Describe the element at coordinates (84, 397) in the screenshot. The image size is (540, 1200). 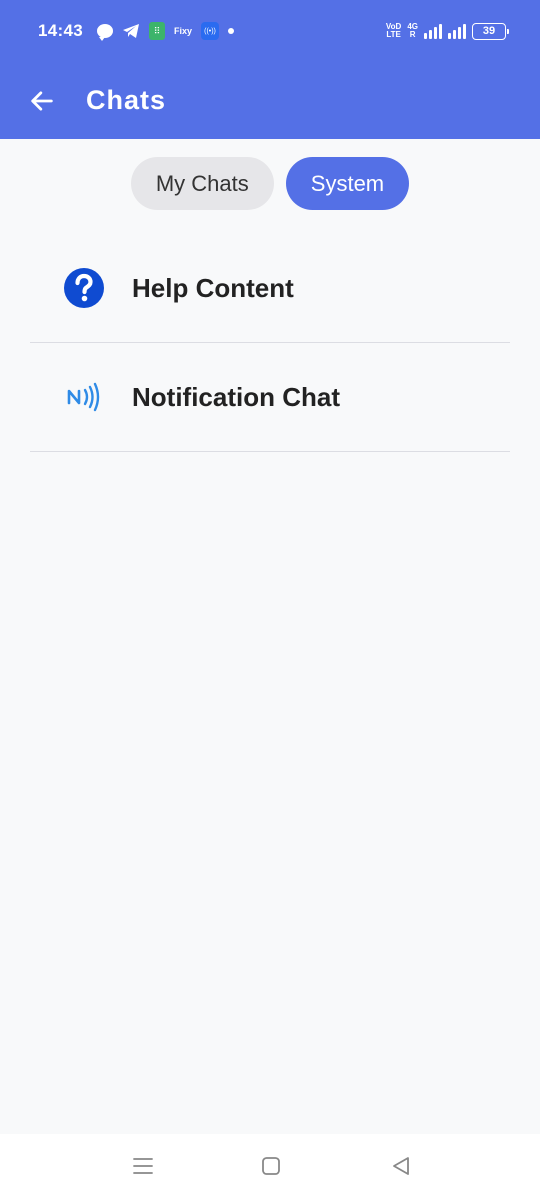
I see `notification-nfc-icon` at that location.